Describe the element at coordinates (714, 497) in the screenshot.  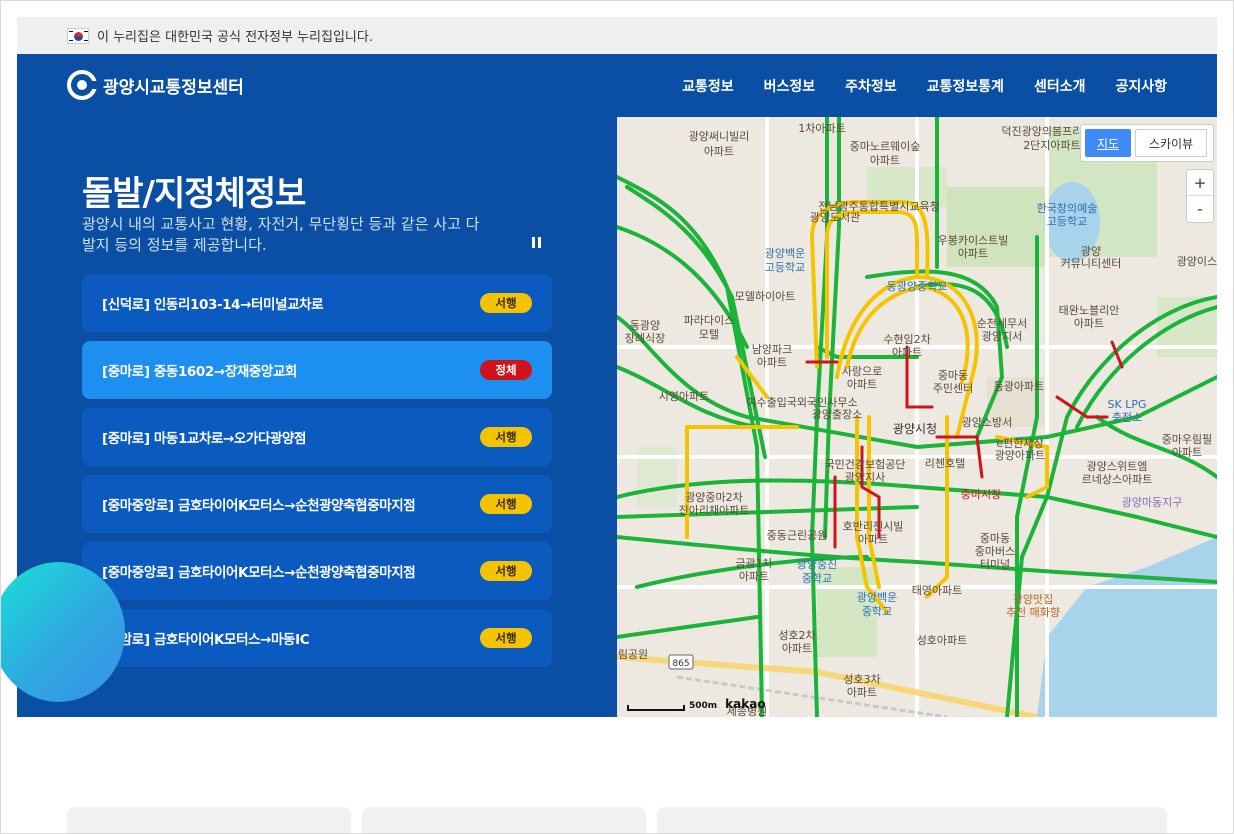
I see `map-label: 광양중마2차` at that location.